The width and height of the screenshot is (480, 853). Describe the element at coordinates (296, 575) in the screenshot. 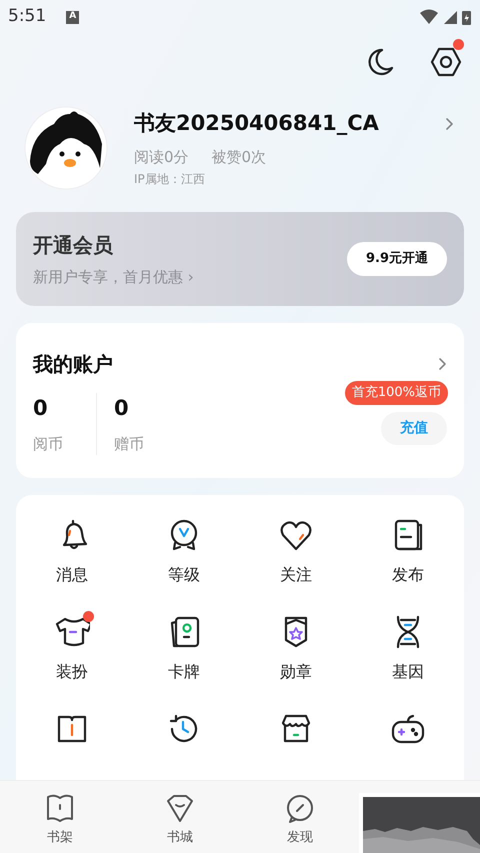

I see `feature-label: 关注` at that location.